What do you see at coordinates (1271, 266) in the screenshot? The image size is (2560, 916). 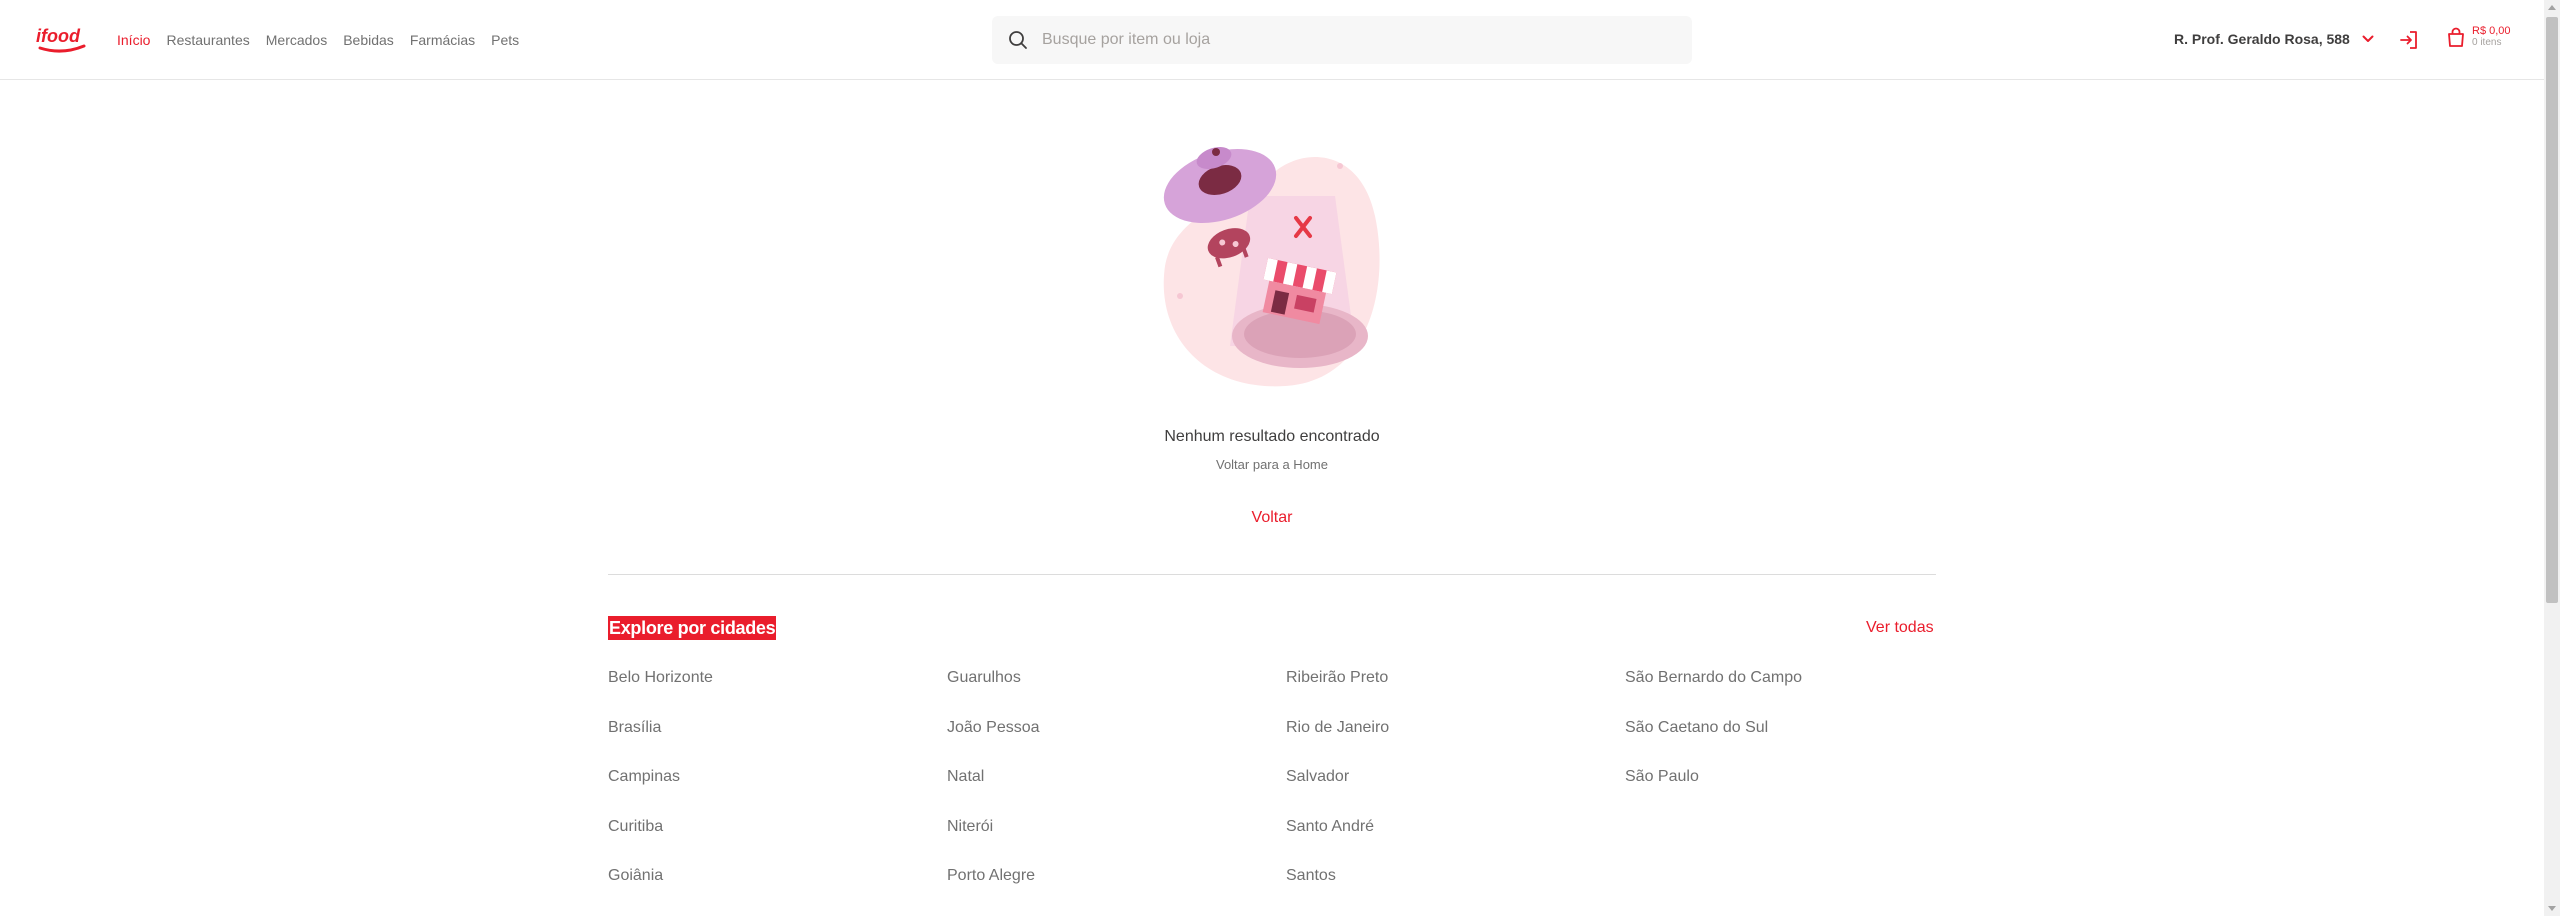 I see `empty-state-illustration` at bounding box center [1271, 266].